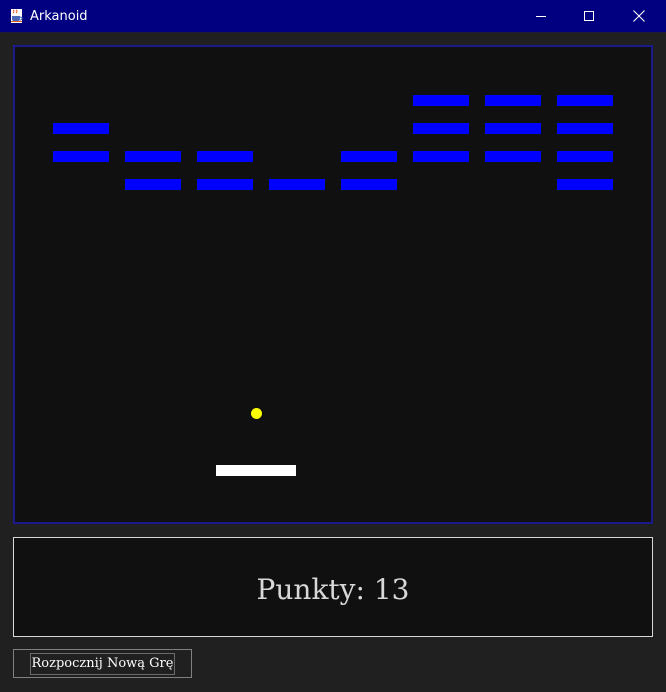  Describe the element at coordinates (16, 16) in the screenshot. I see `java-cup-icon` at that location.